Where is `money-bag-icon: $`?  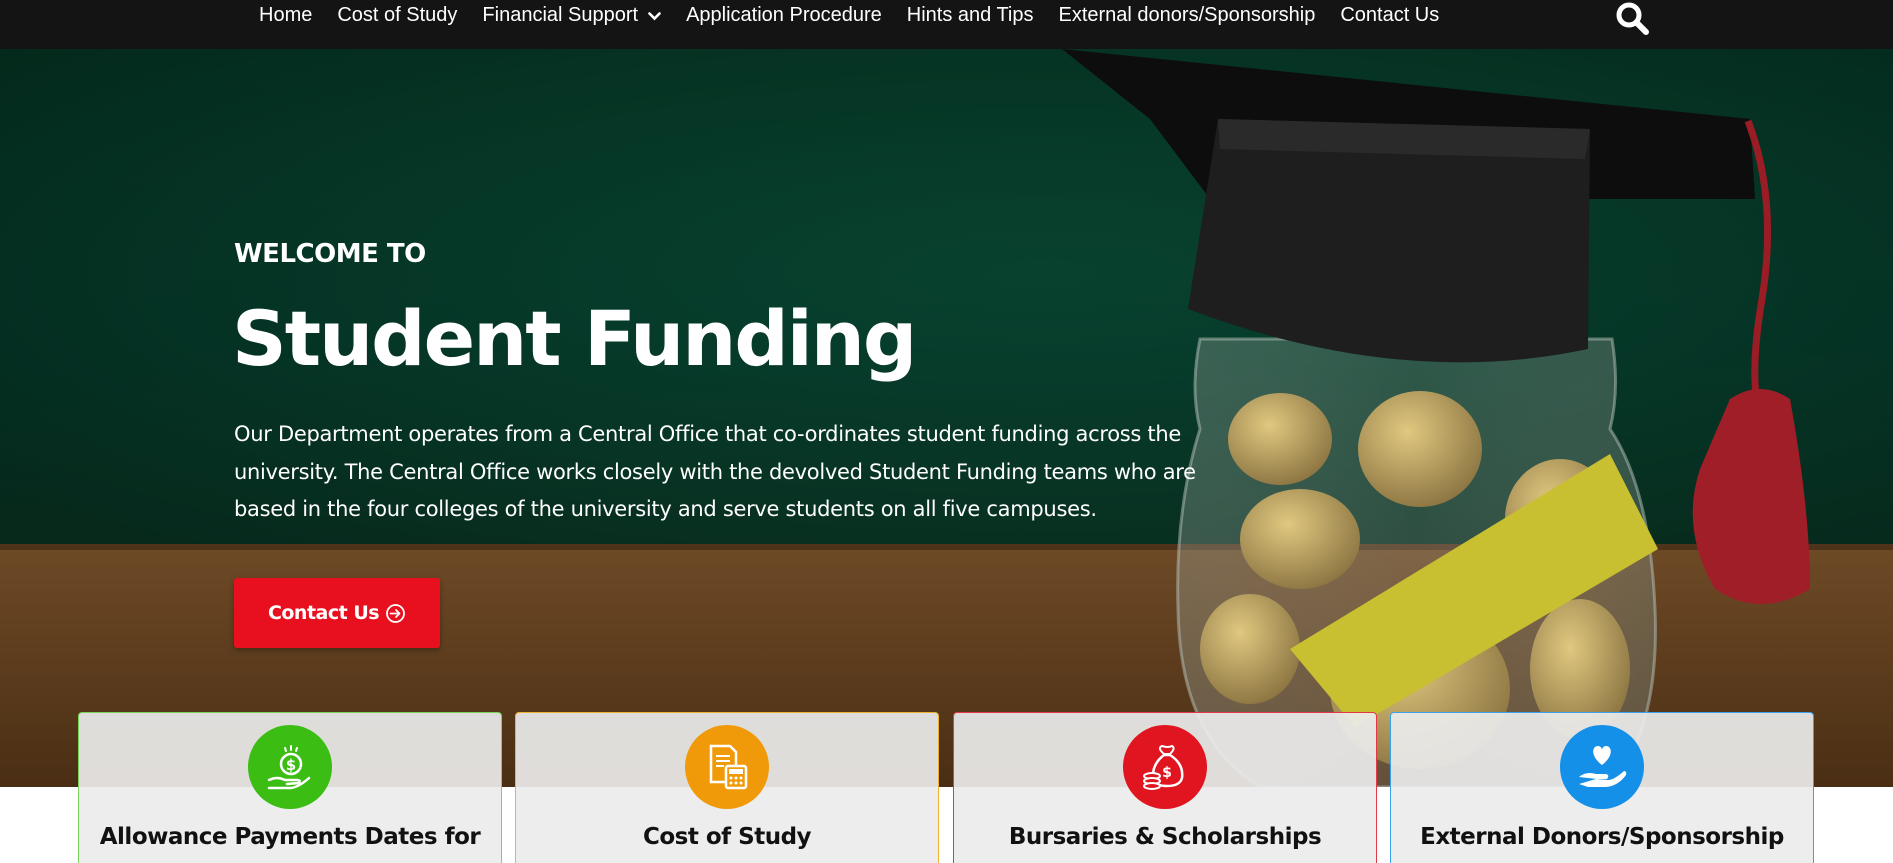 money-bag-icon: $ is located at coordinates (1165, 767).